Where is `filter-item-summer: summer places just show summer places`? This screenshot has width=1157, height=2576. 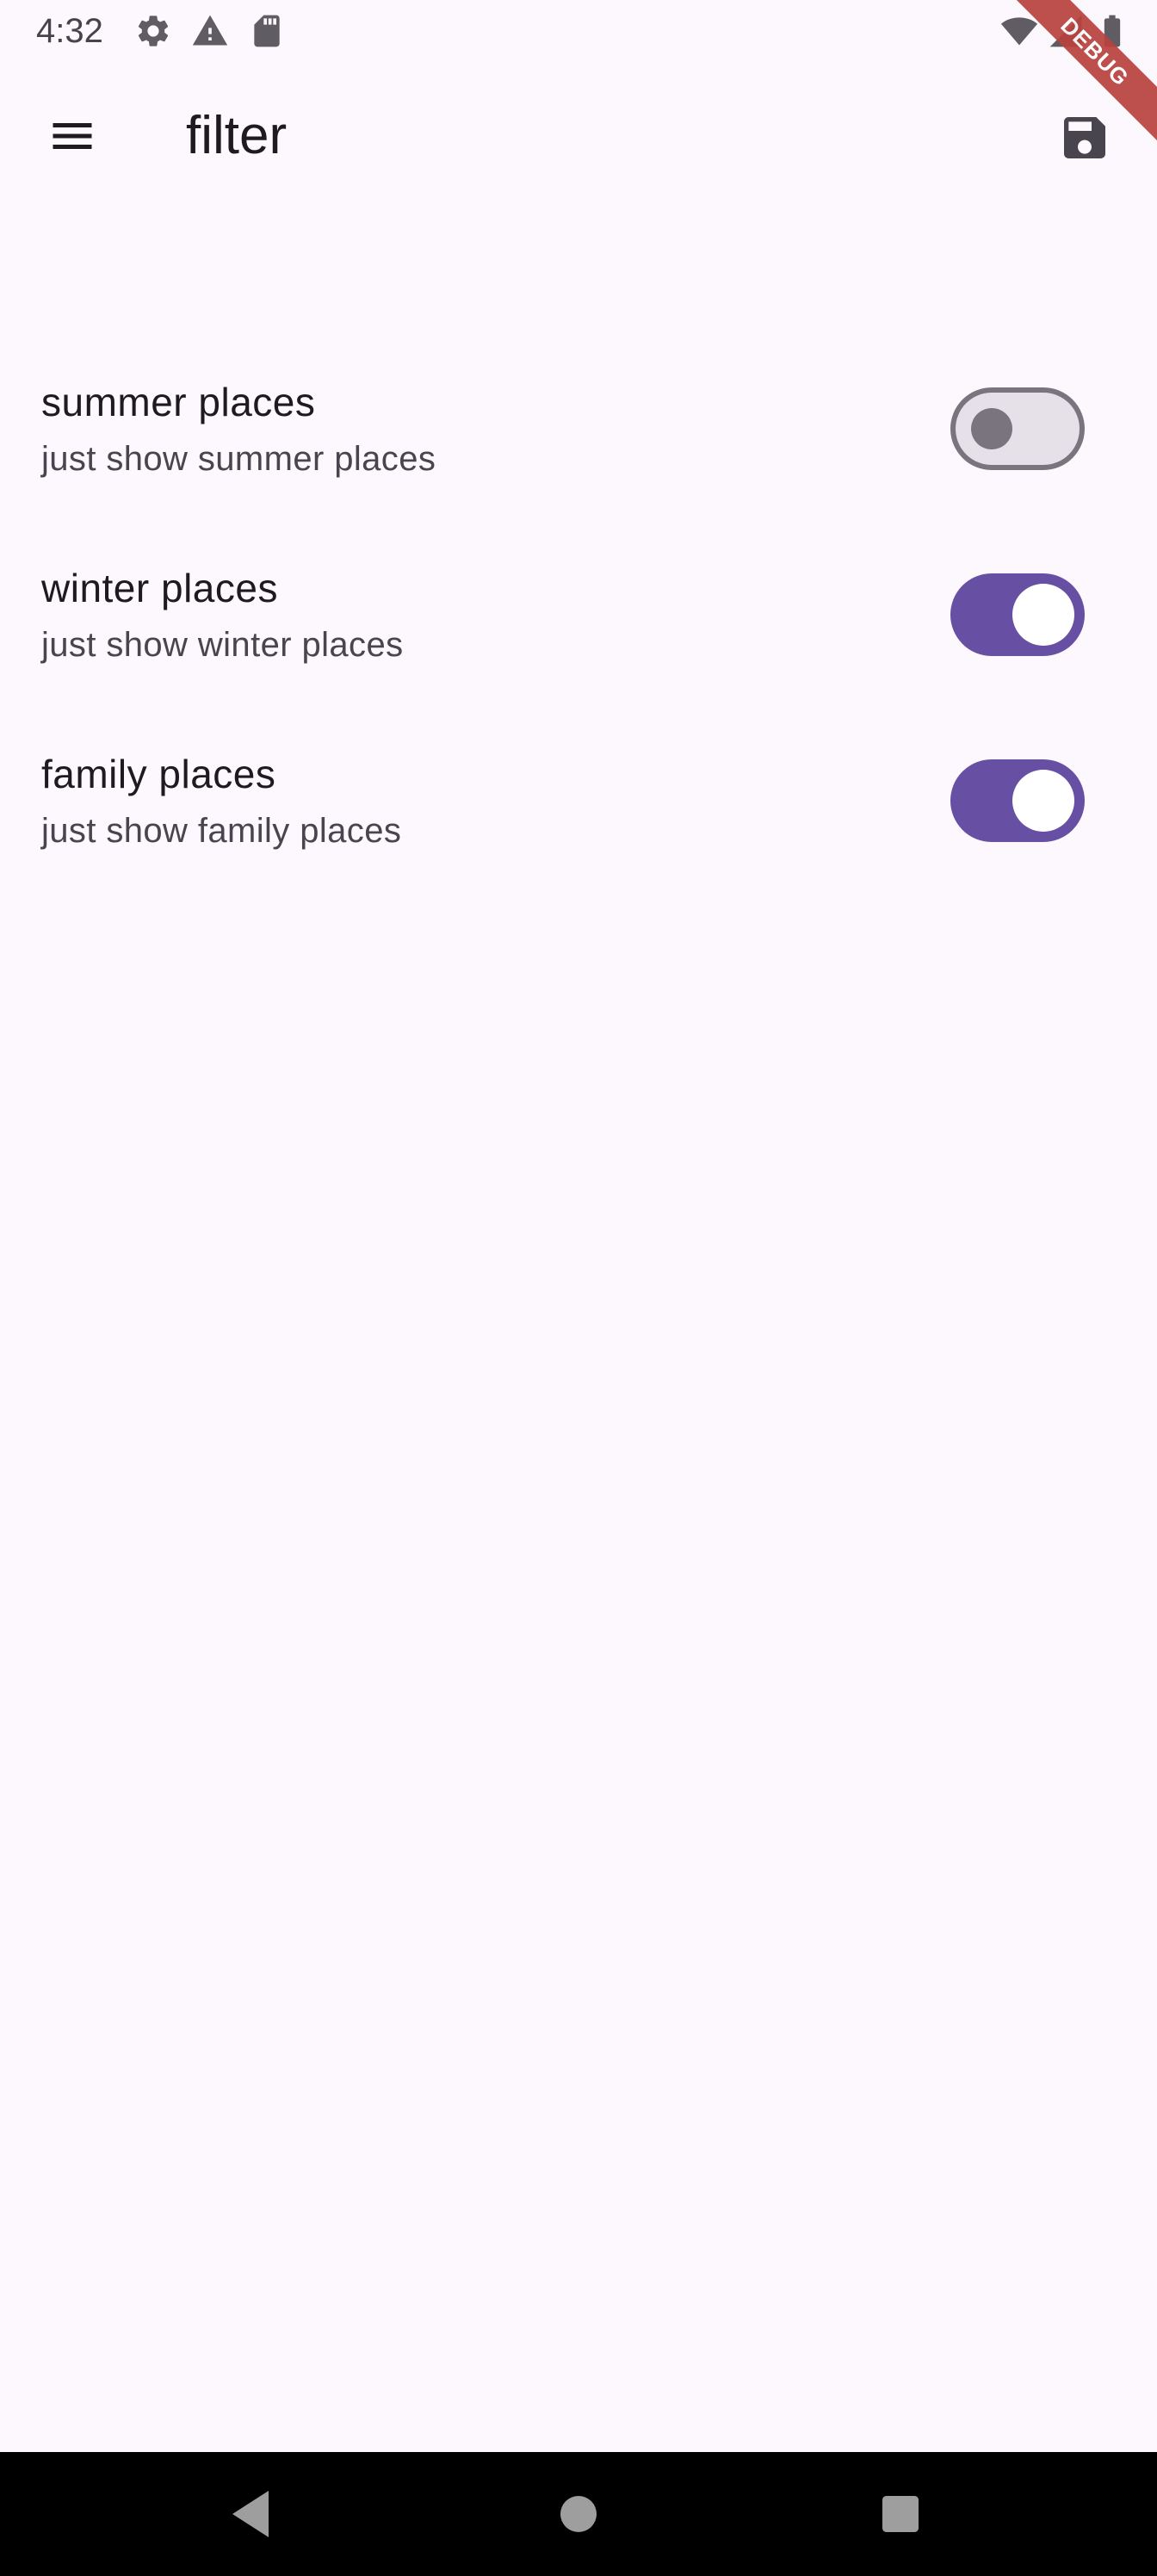
filter-item-summer: summer places just show summer places is located at coordinates (579, 455).